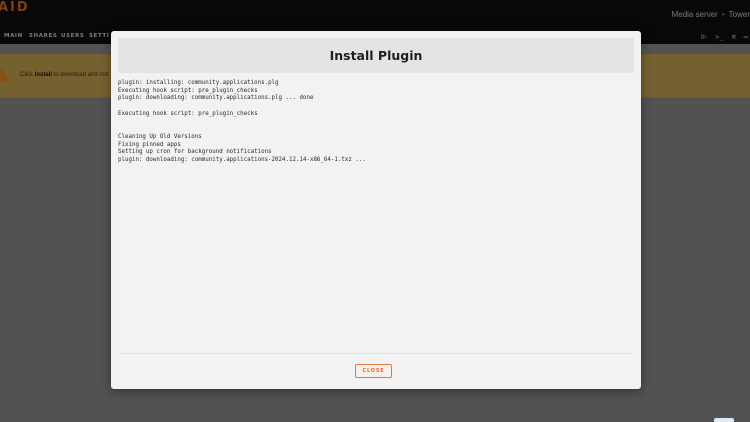  I want to click on dialog-title: Install Plugin, so click(376, 55).